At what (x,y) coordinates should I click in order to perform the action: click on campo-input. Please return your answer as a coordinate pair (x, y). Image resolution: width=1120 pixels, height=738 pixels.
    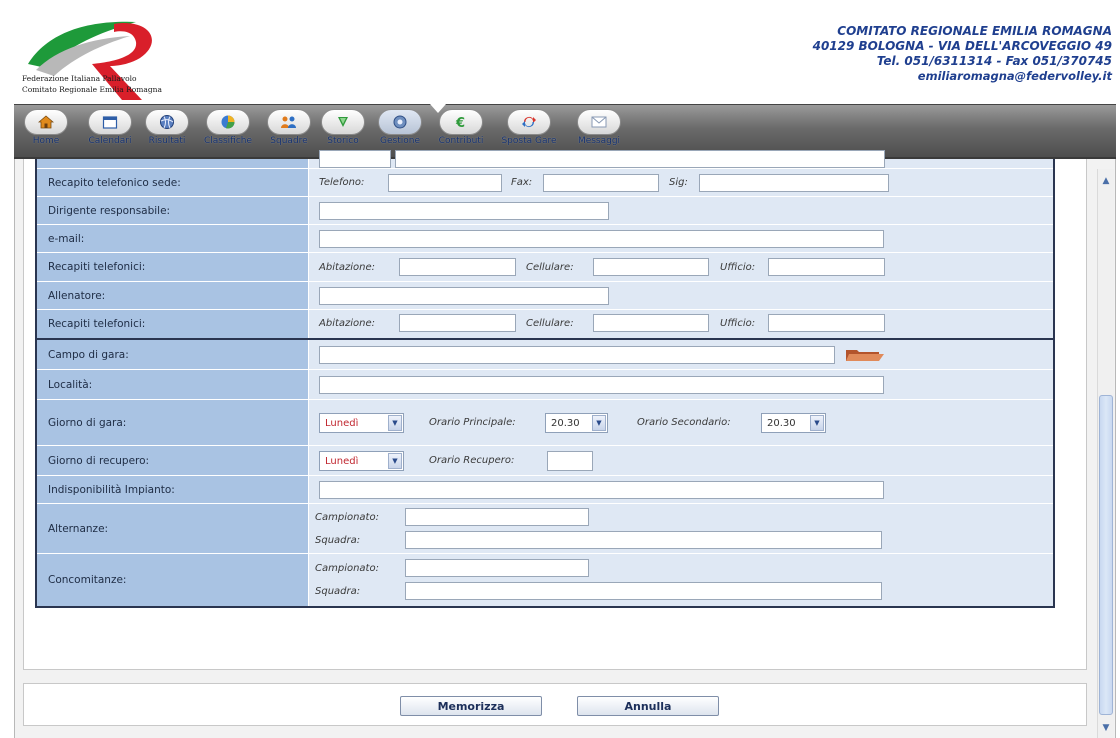
    Looking at the image, I should click on (577, 355).